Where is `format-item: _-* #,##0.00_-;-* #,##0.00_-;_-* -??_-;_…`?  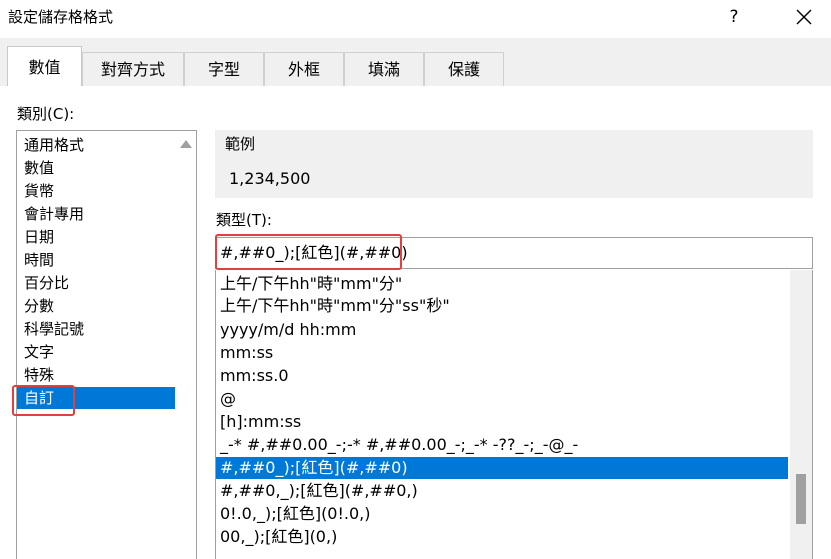
format-item: _-* #,##0.00_-;-* #,##0.00_-;_-* -??_-;_… is located at coordinates (502, 445).